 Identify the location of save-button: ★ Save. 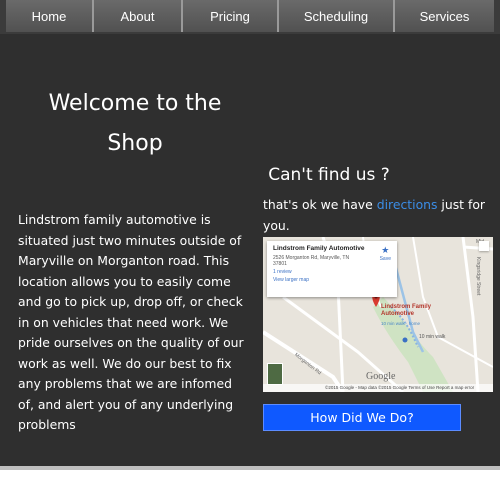
(385, 253).